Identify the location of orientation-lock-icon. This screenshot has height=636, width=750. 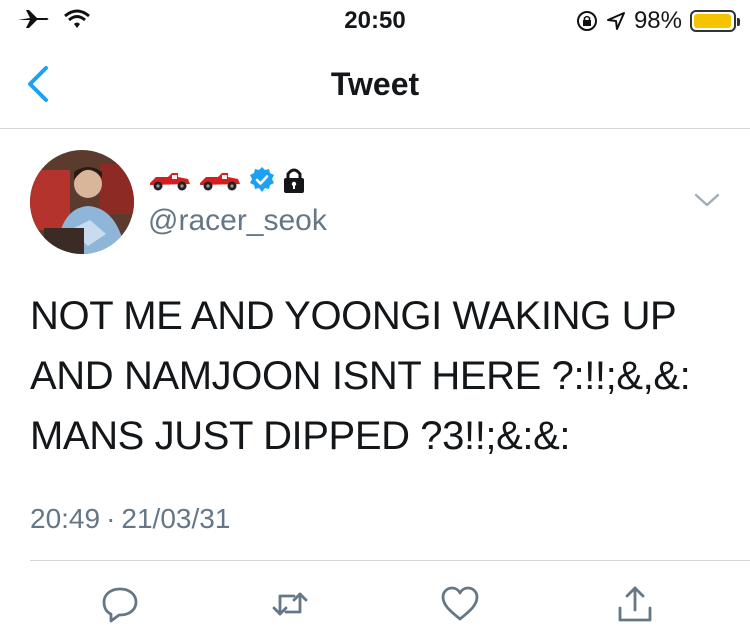
(586, 21).